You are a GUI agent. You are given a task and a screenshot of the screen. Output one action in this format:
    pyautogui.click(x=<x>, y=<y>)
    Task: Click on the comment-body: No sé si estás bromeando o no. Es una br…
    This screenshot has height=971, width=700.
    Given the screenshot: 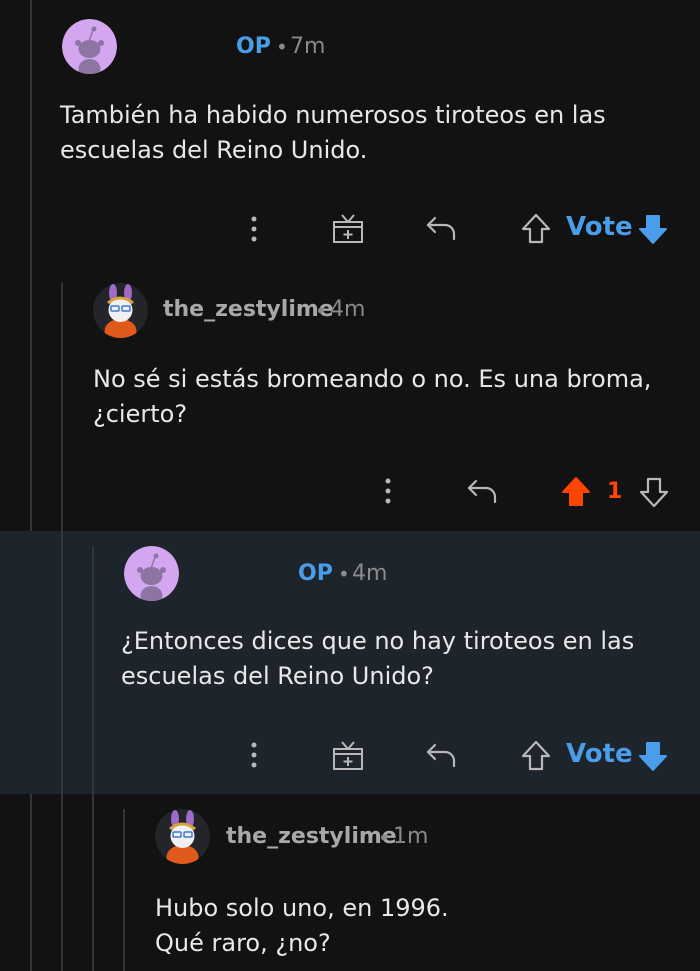 What is the action you would take?
    pyautogui.click(x=372, y=396)
    